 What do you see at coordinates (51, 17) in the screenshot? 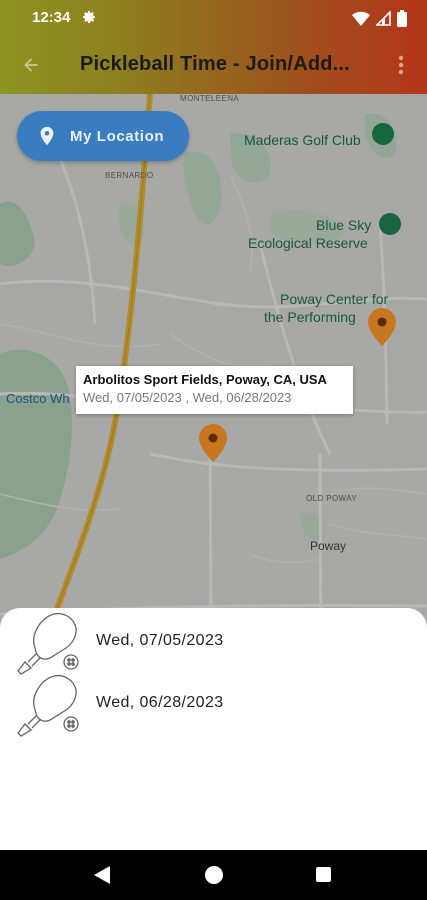
I see `status-time: 12:34` at bounding box center [51, 17].